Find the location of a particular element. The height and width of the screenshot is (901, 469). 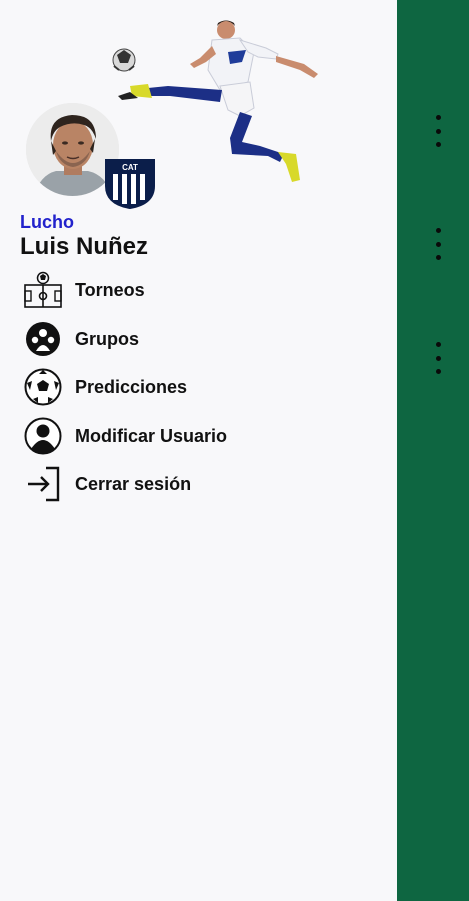

menu-item-label: Predicciones is located at coordinates (131, 386).